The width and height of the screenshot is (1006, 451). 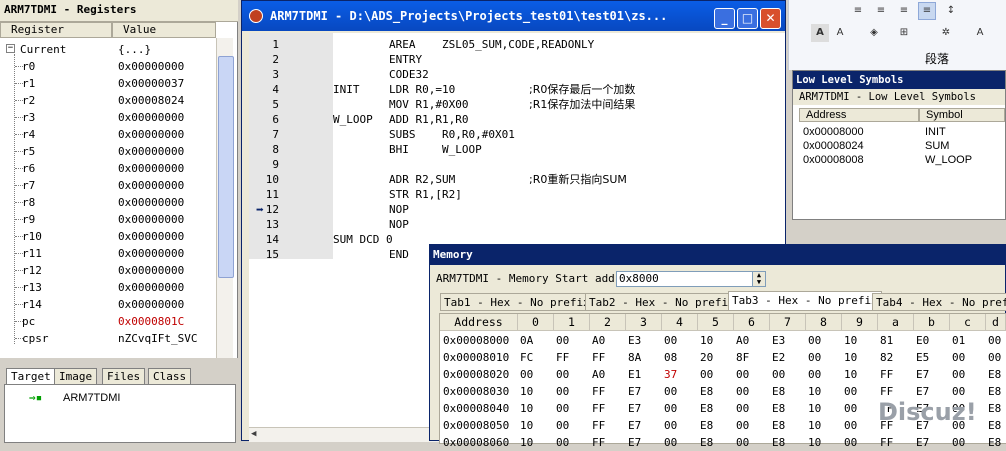 What do you see at coordinates (110, 100) in the screenshot?
I see `register-row: r2 0x00008024` at bounding box center [110, 100].